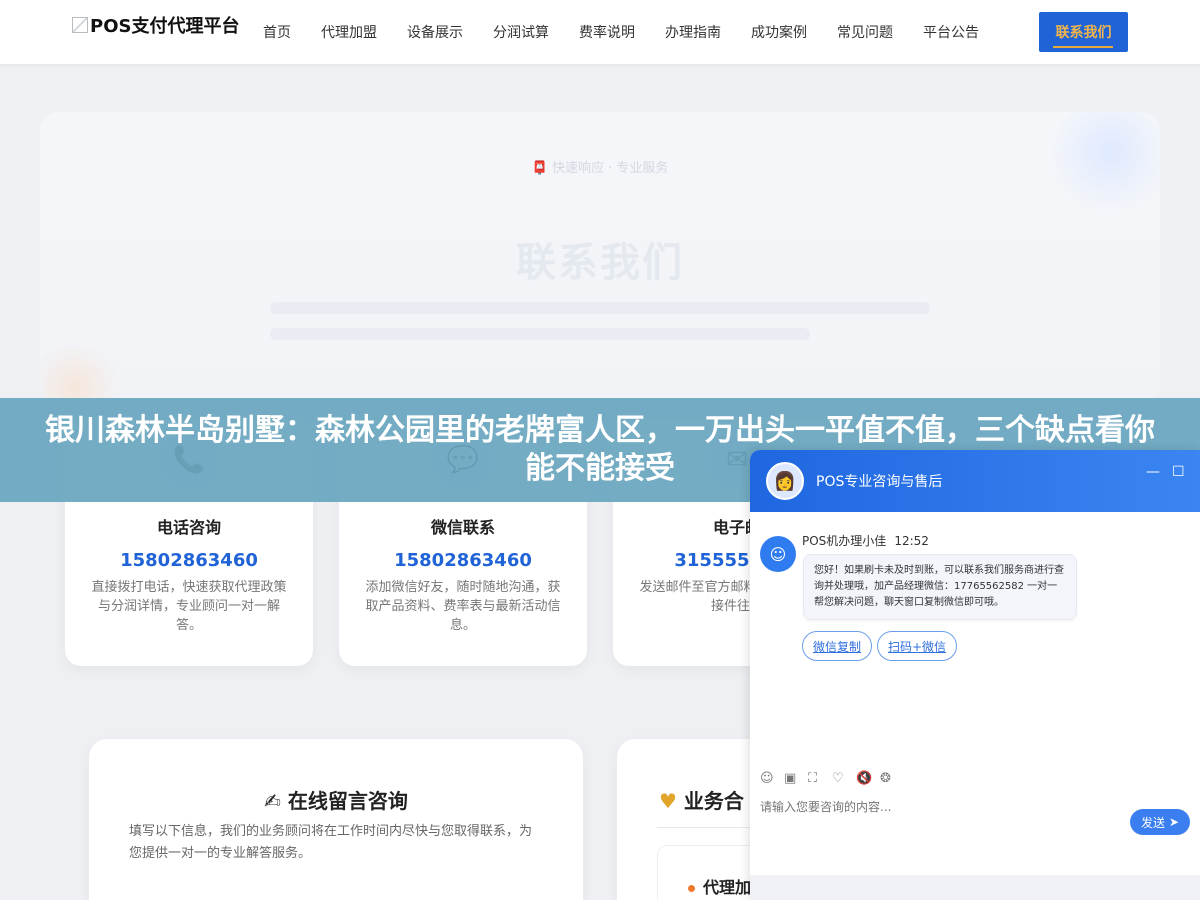  I want to click on nav-item-home: 首页, so click(277, 32).